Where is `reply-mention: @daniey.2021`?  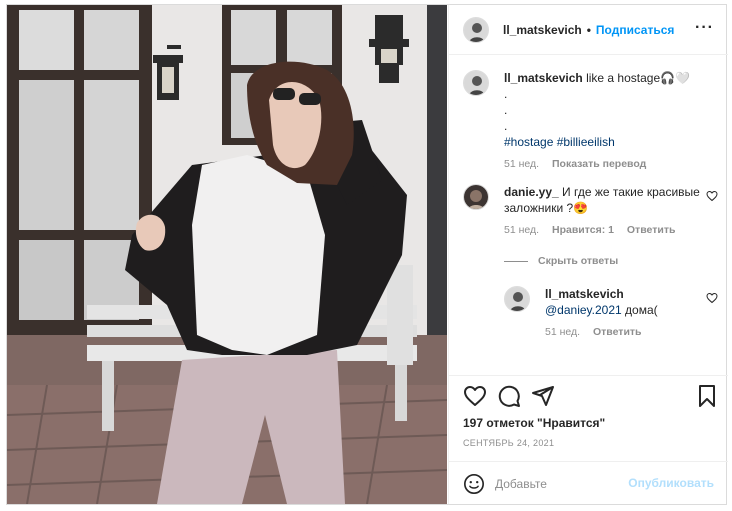
reply-mention: @daniey.2021 is located at coordinates (583, 310).